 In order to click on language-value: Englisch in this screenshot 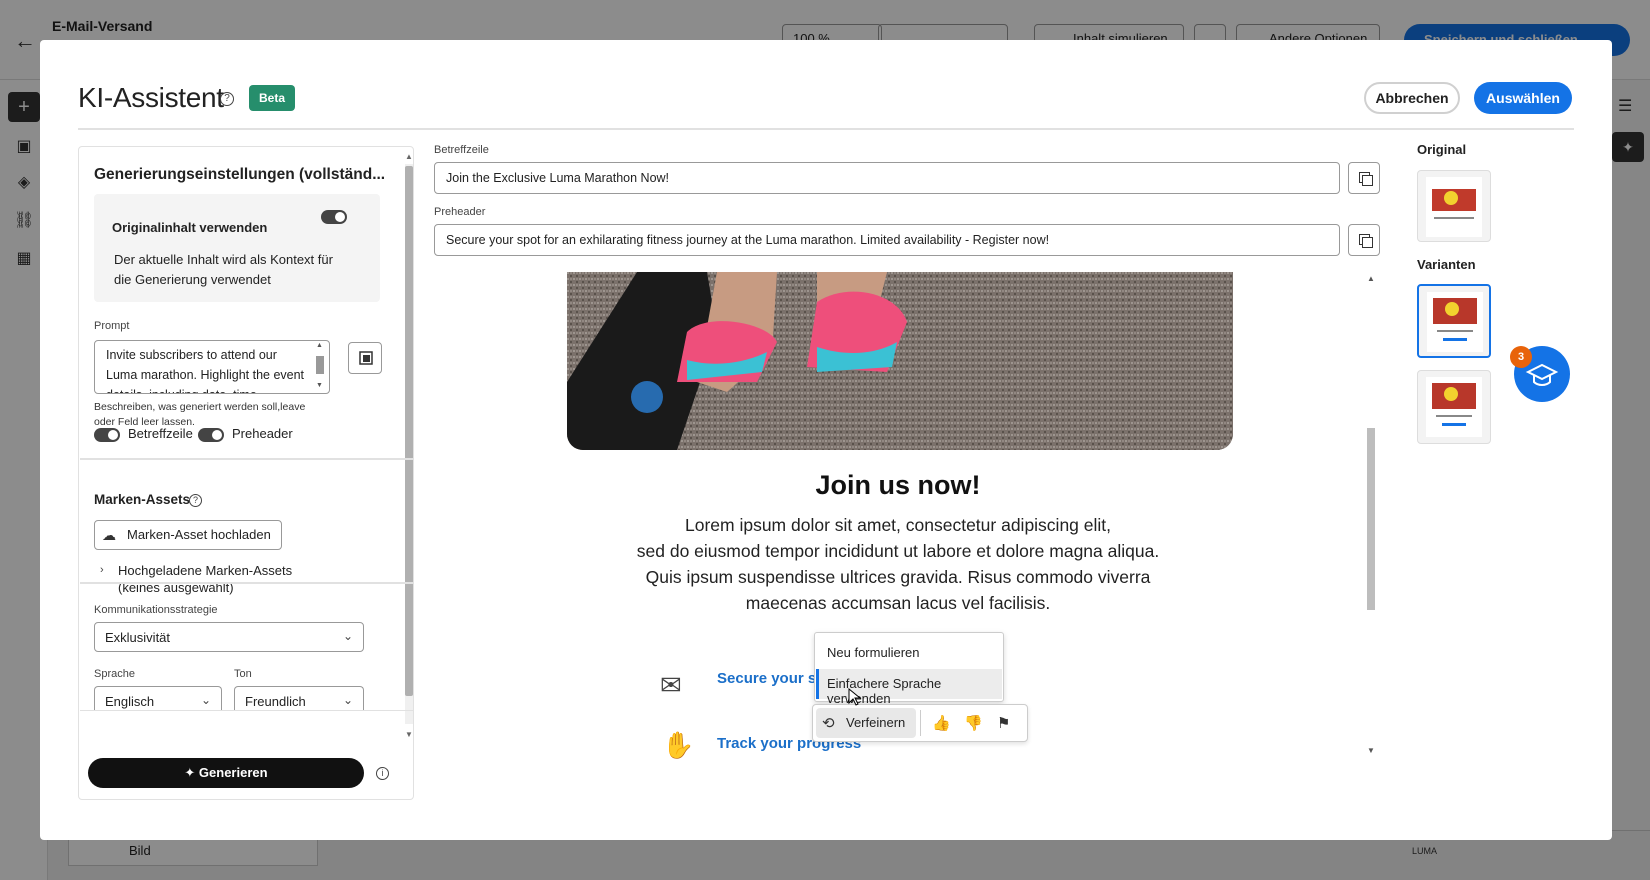, I will do `click(130, 701)`.